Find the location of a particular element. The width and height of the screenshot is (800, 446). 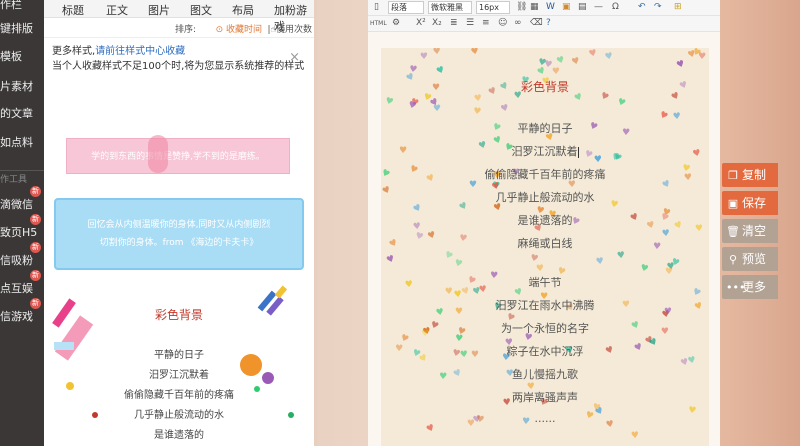

preview-line: 是谁遗落的 is located at coordinates (179, 435).